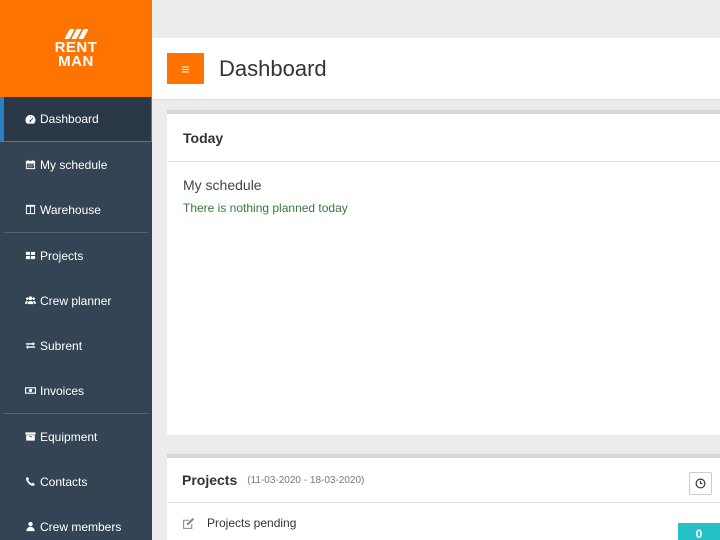 Image resolution: width=720 pixels, height=540 pixels. Describe the element at coordinates (30, 527) in the screenshot. I see `user-icon` at that location.